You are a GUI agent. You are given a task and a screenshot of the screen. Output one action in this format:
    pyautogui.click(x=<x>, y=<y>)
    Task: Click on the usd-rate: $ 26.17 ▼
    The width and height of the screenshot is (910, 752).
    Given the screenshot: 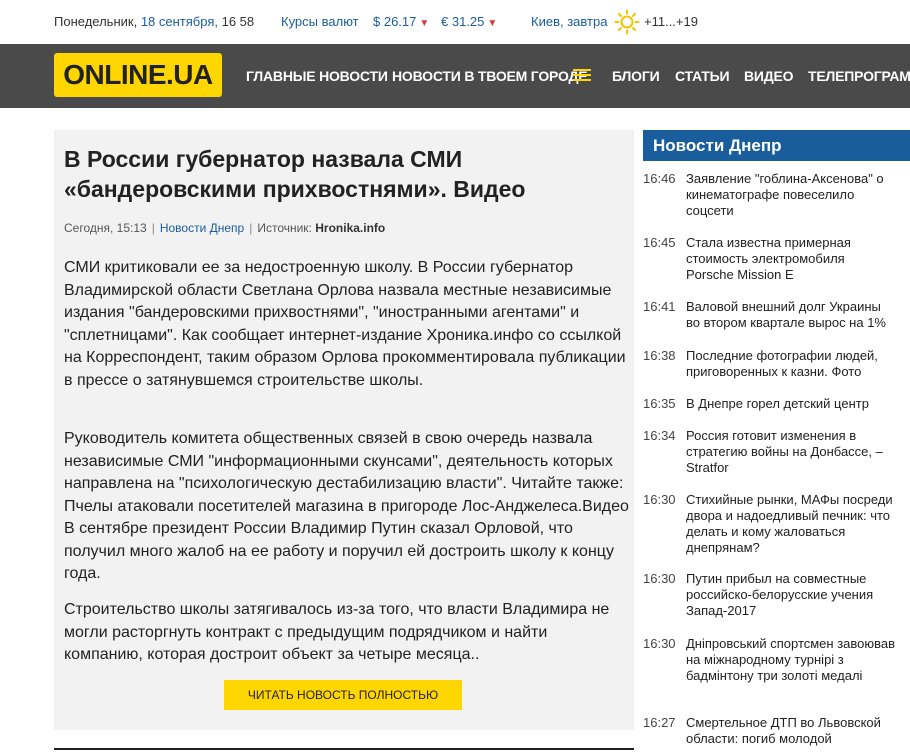 What is the action you would take?
    pyautogui.click(x=401, y=21)
    